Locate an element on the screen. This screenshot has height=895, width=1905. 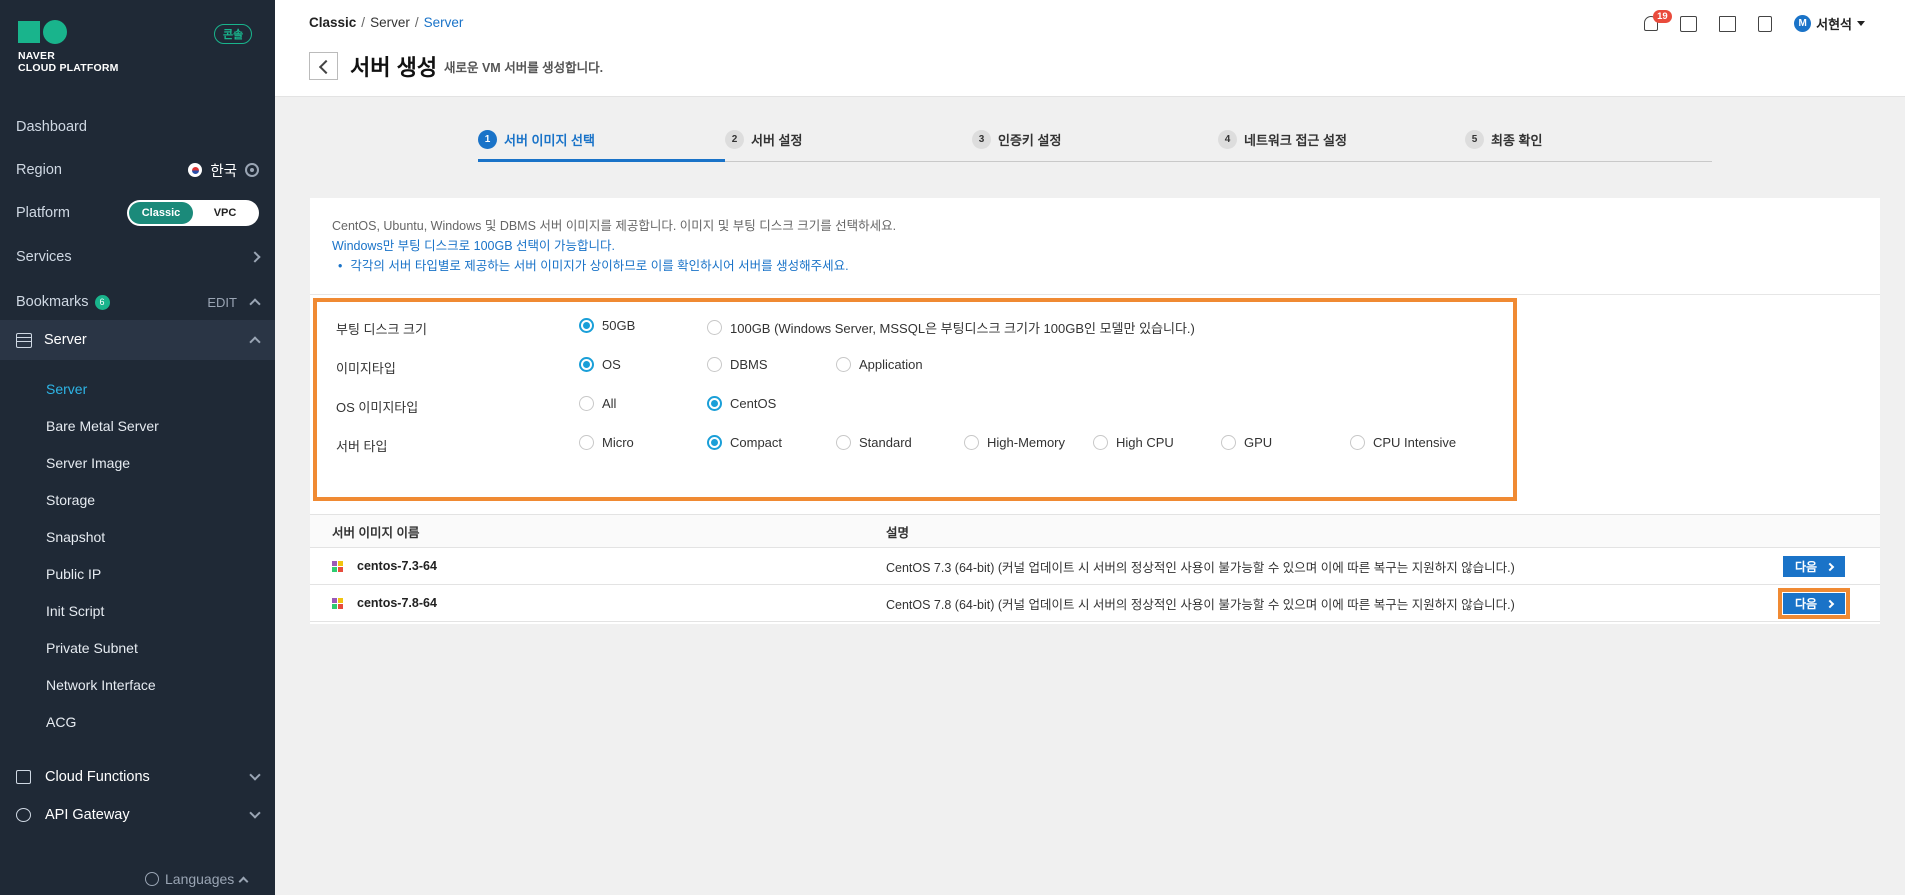
step-3: 3 인증키 설정 is located at coordinates (1016, 139).